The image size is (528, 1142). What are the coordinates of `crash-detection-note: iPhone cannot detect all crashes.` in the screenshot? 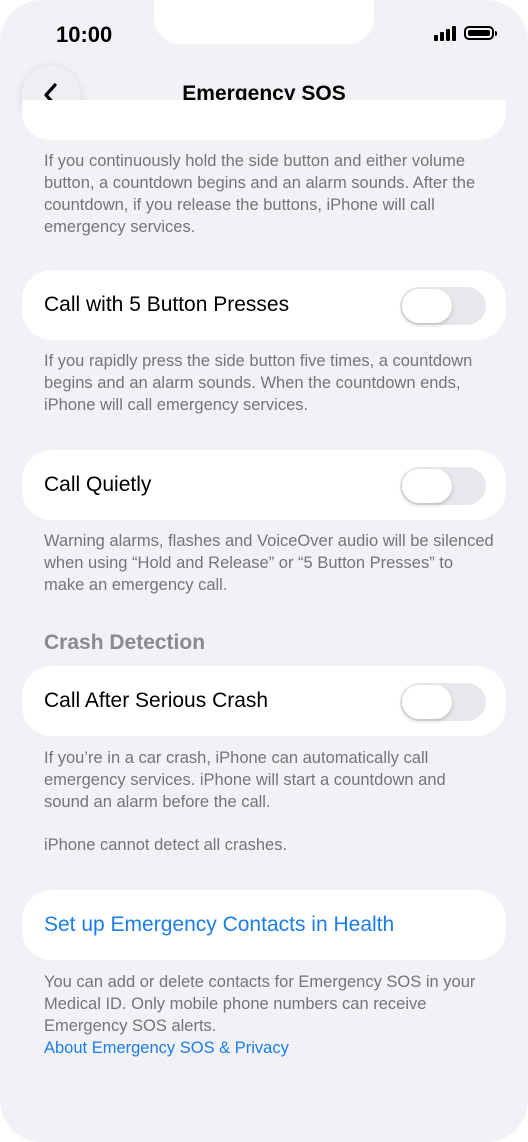 It's located at (166, 845).